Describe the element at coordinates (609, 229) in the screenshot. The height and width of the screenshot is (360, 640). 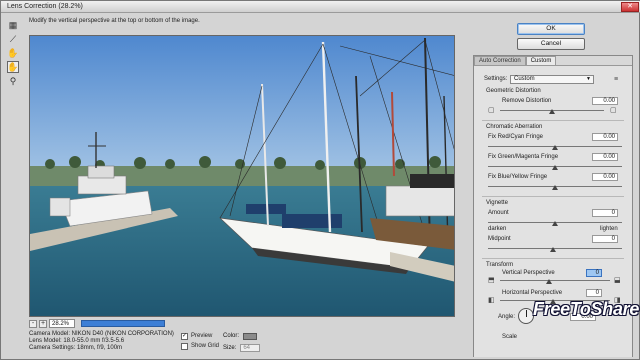
I see `lighten-label: lighten` at that location.